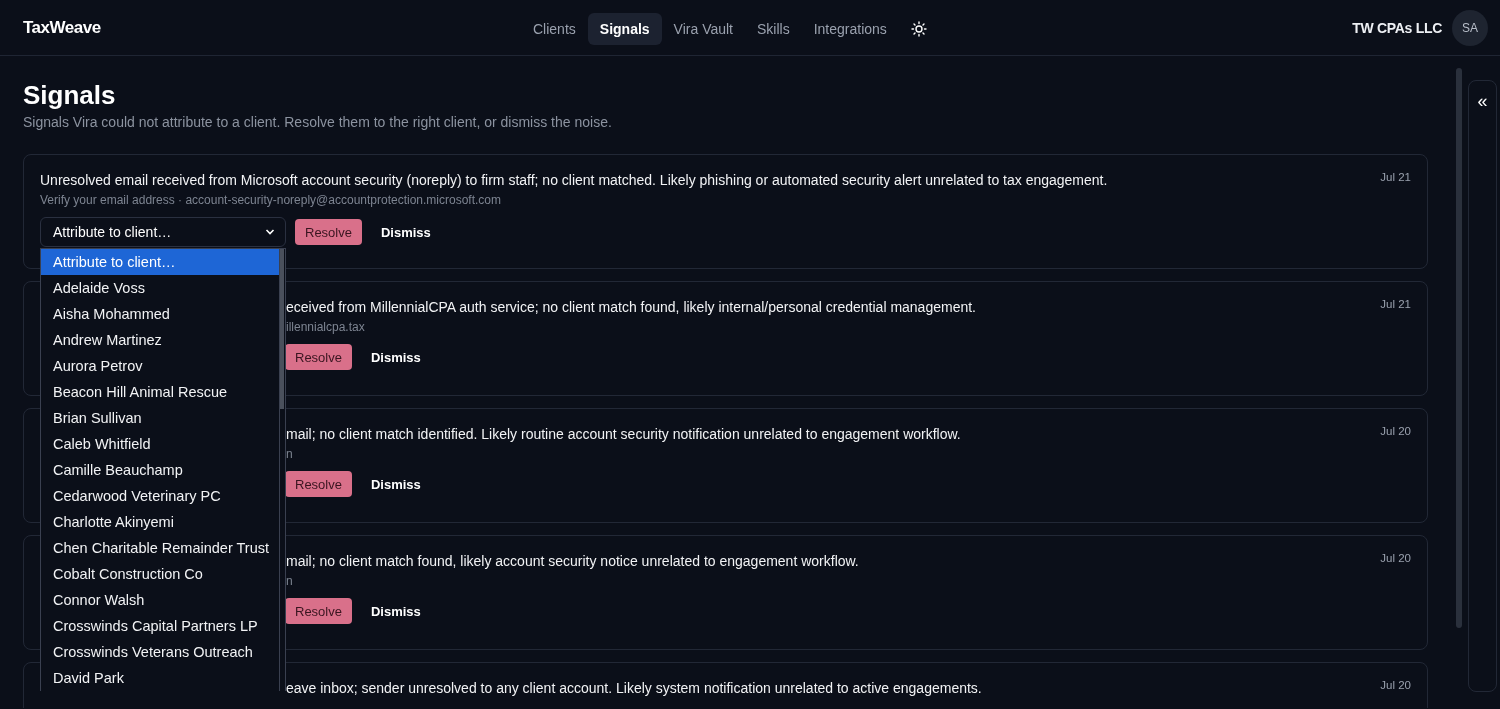 The image size is (1500, 709). Describe the element at coordinates (62, 27) in the screenshot. I see `app-logo: TaxWeave` at that location.